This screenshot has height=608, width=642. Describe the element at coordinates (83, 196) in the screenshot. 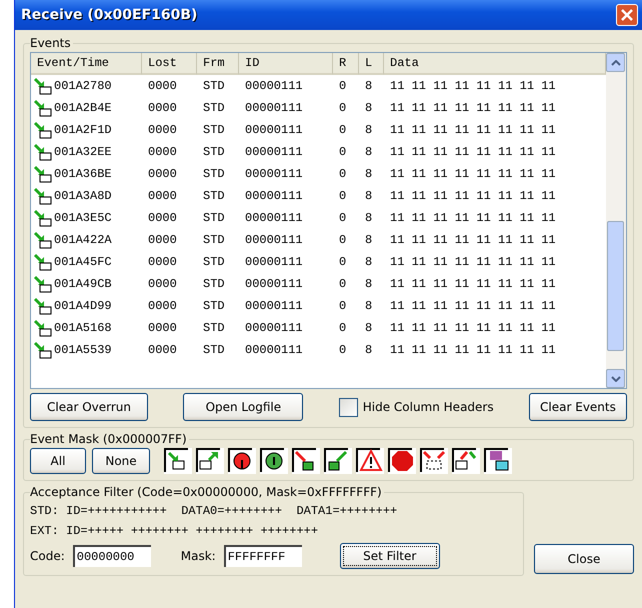

I see `table-cell: 001A3A8D` at that location.